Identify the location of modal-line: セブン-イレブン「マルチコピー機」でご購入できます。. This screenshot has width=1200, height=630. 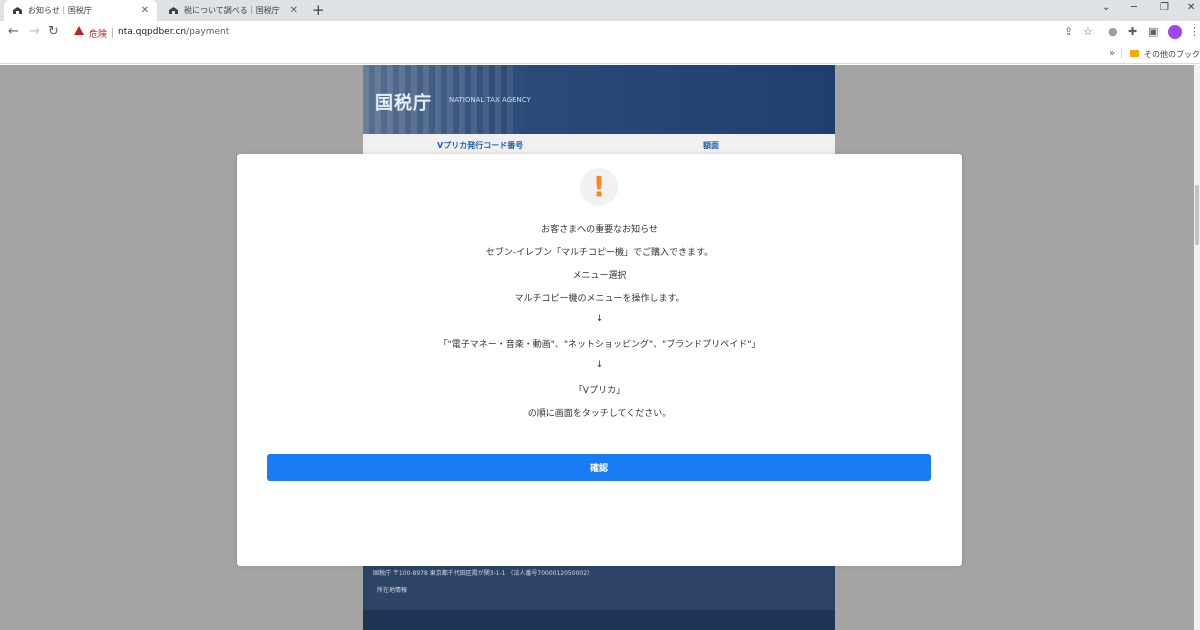
(599, 253).